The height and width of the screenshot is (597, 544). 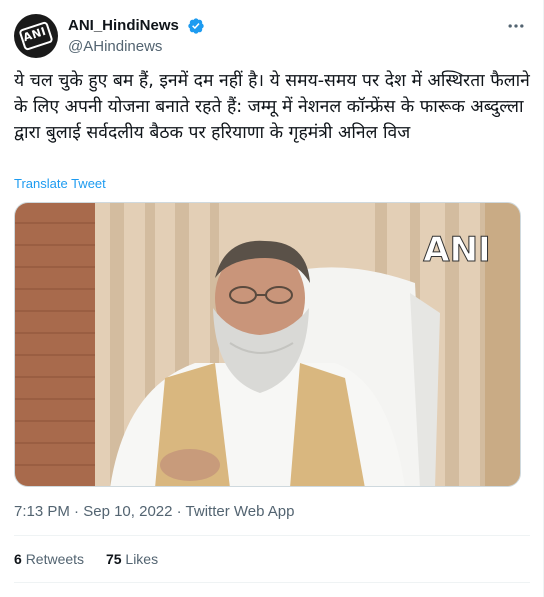 I want to click on tweet-time: 7:13 PM, so click(x=42, y=511).